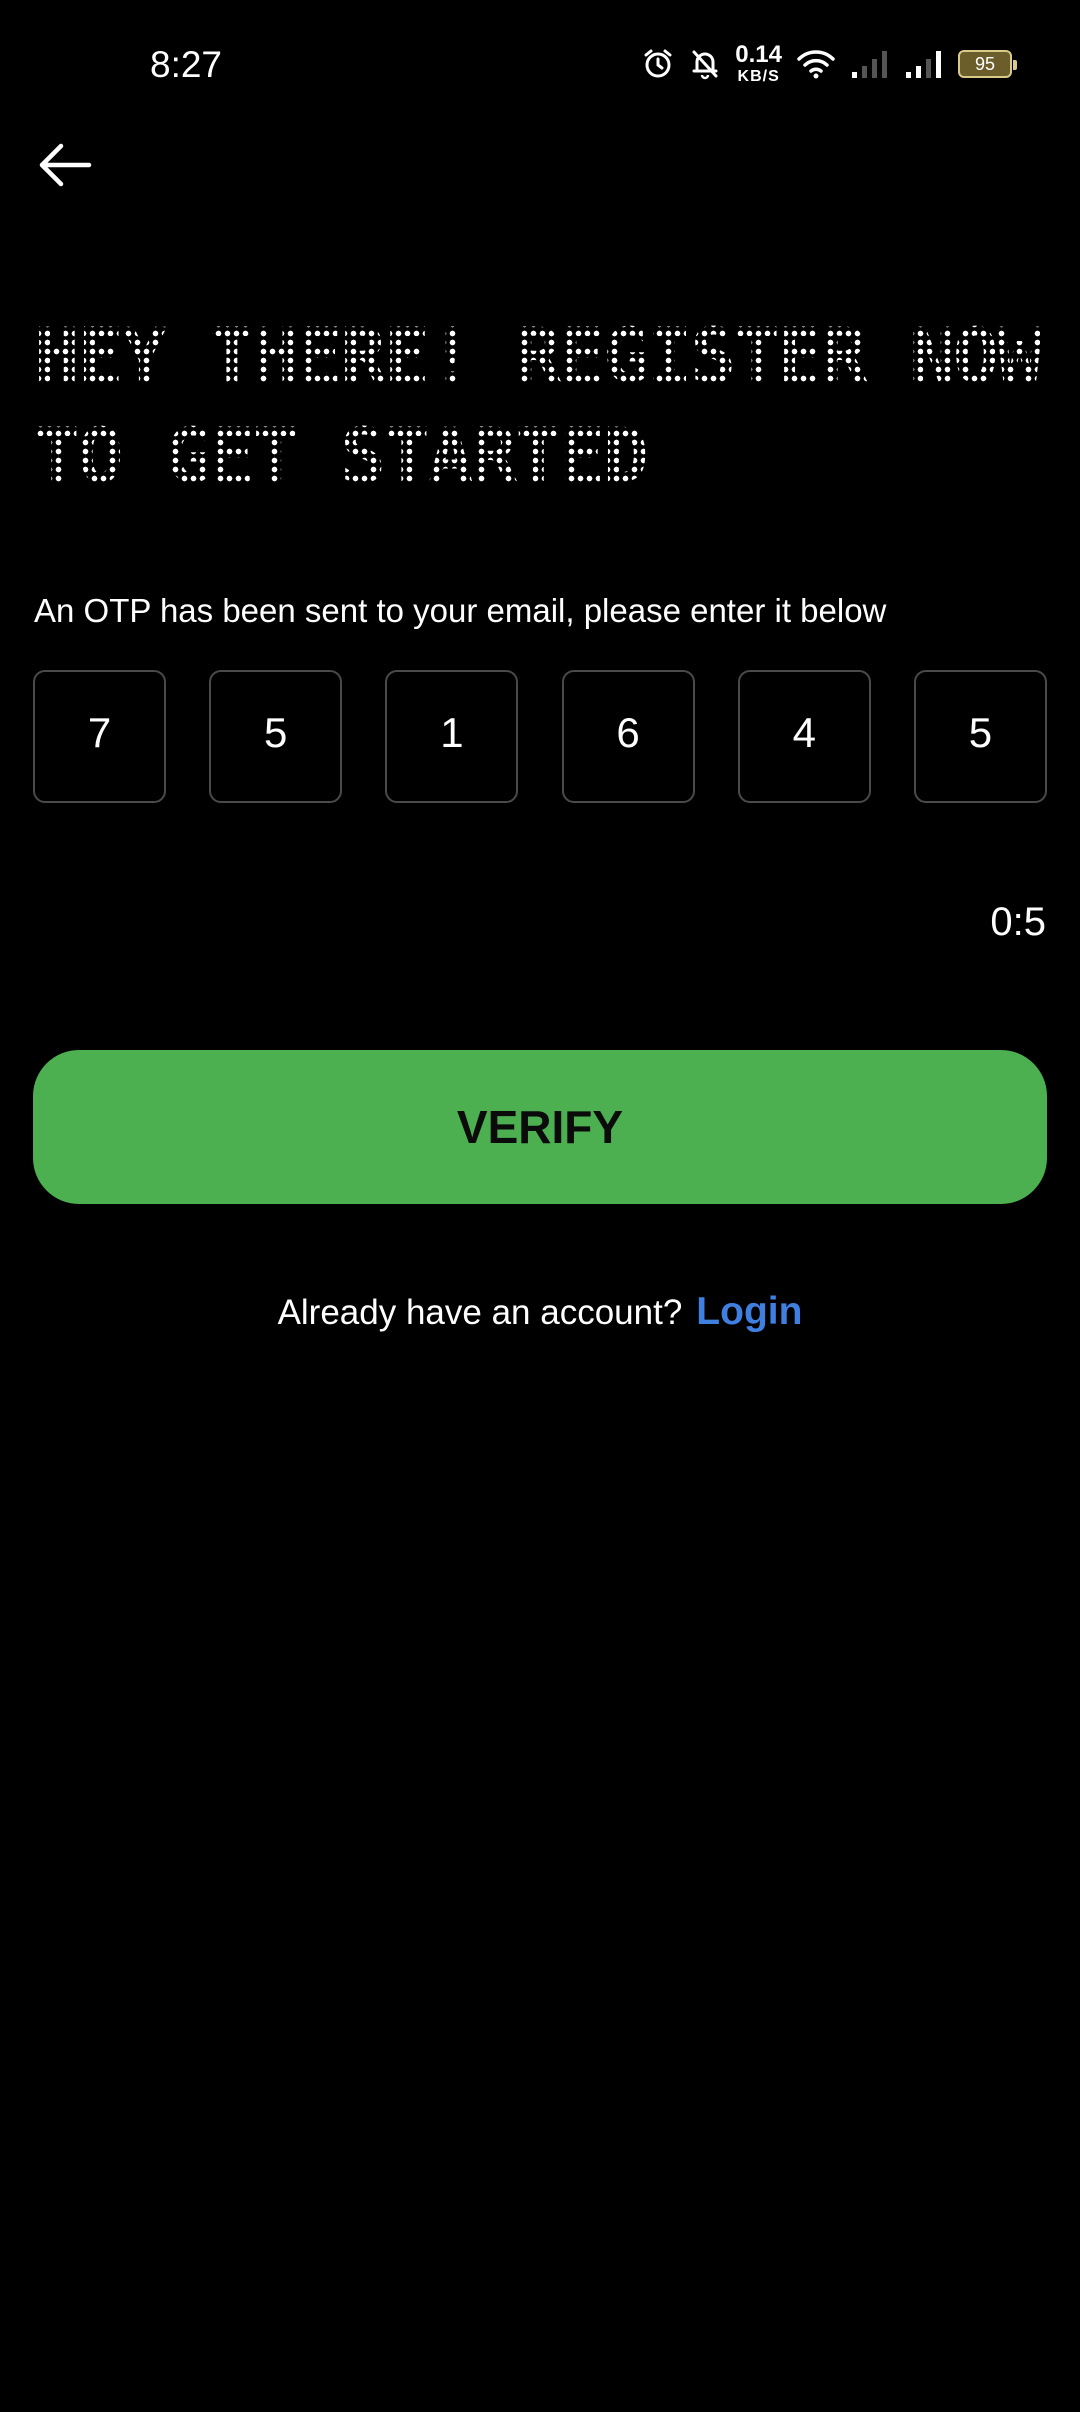 The image size is (1080, 2412). What do you see at coordinates (804, 736) in the screenshot?
I see `otp-digit-field: 4` at bounding box center [804, 736].